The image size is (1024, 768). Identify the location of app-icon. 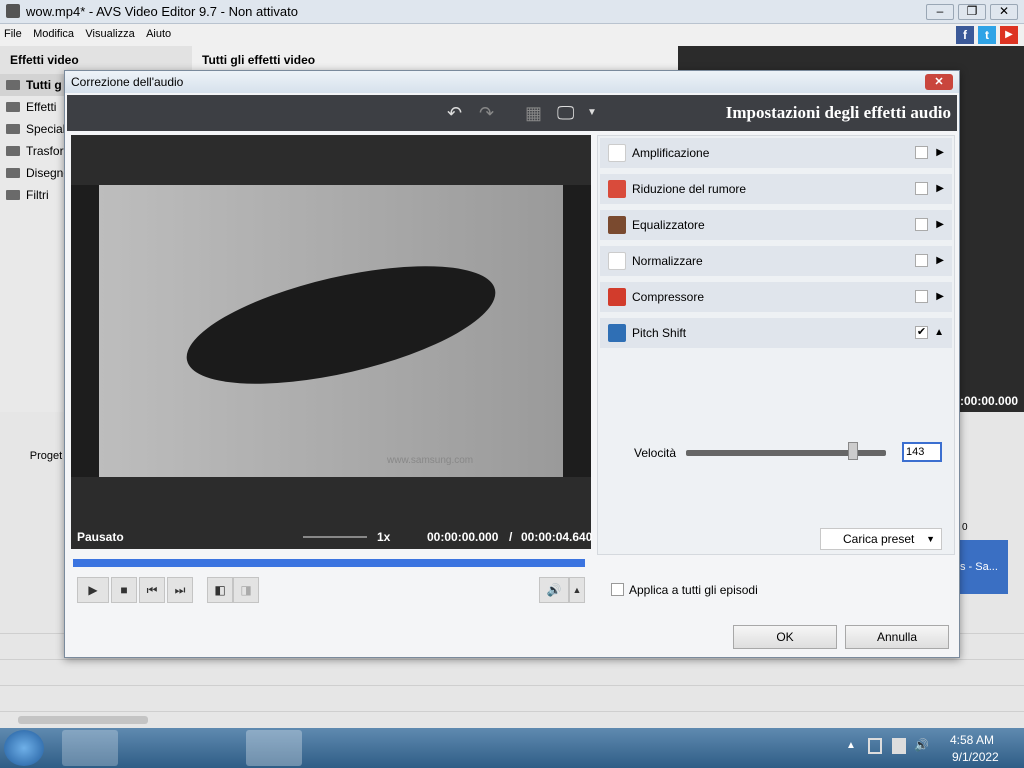
(13, 11).